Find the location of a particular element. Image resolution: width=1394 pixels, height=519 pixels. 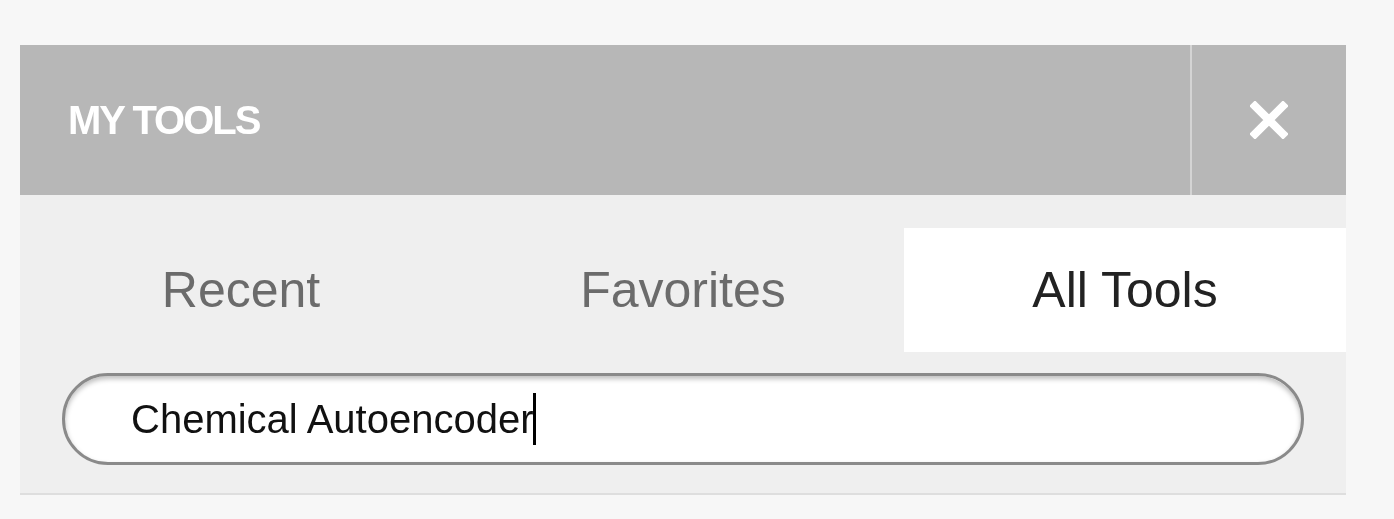

text-cursor is located at coordinates (535, 419).